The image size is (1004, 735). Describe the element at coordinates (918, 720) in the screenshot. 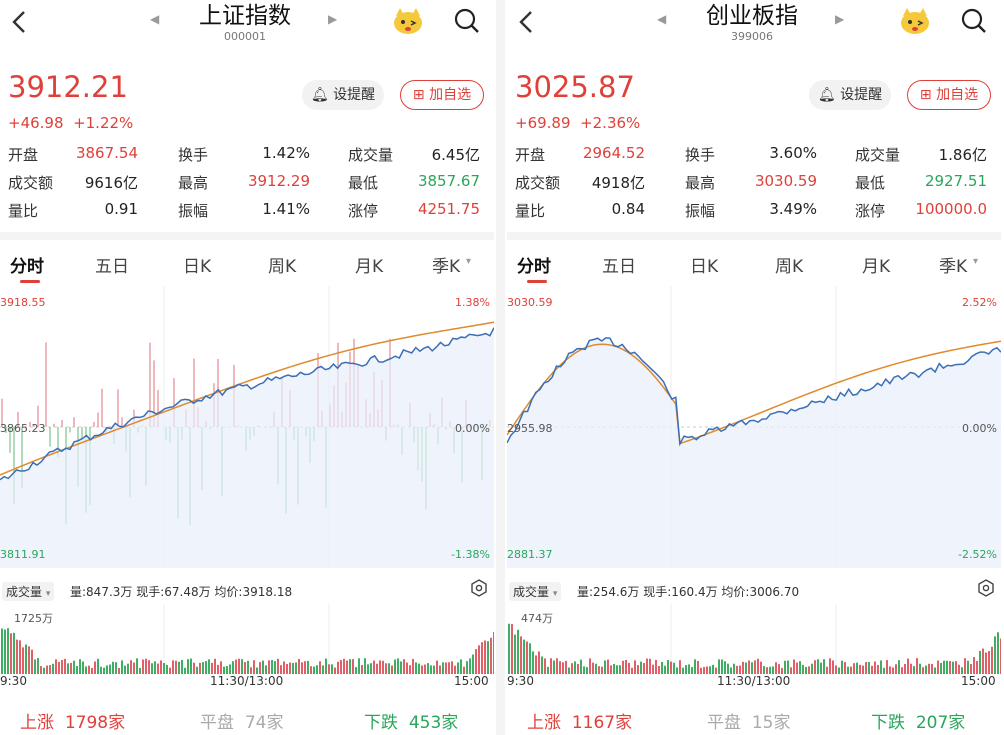

I see `decliners: 下跌 207家` at that location.